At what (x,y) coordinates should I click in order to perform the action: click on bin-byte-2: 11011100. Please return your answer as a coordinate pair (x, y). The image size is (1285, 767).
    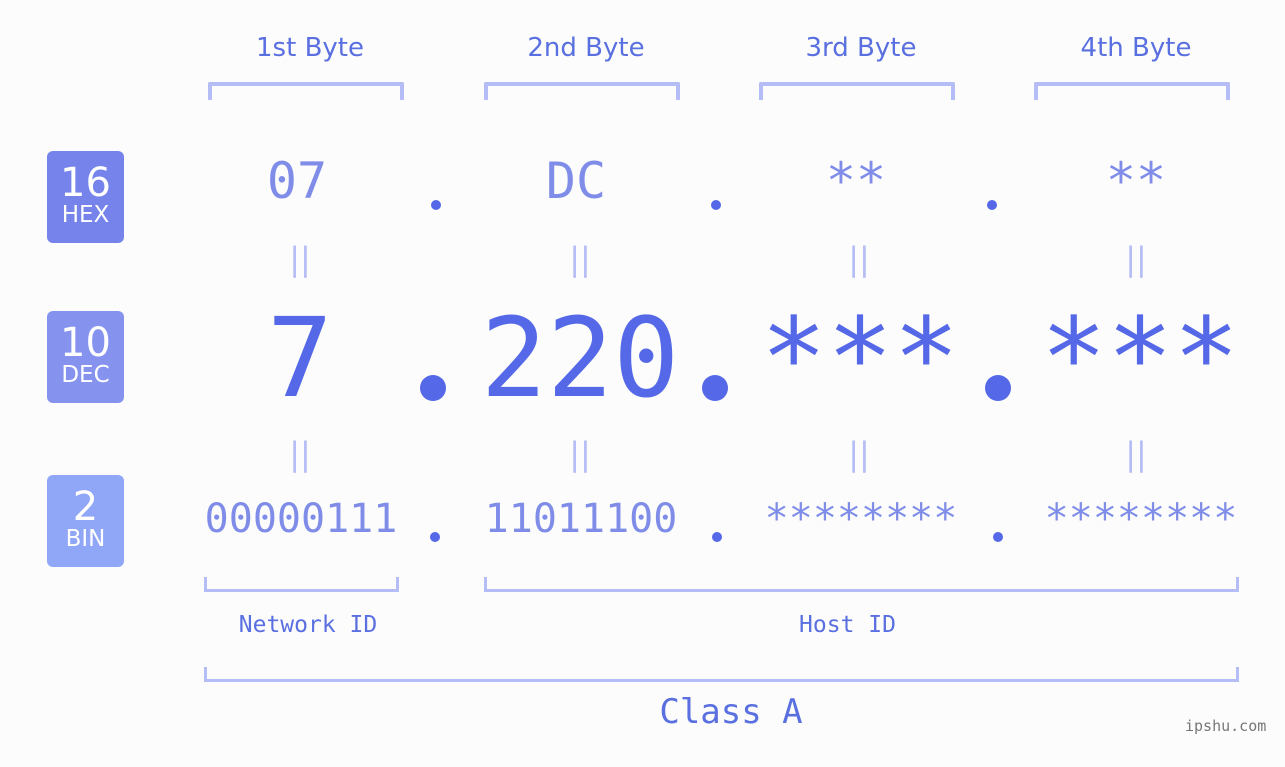
    Looking at the image, I should click on (581, 519).